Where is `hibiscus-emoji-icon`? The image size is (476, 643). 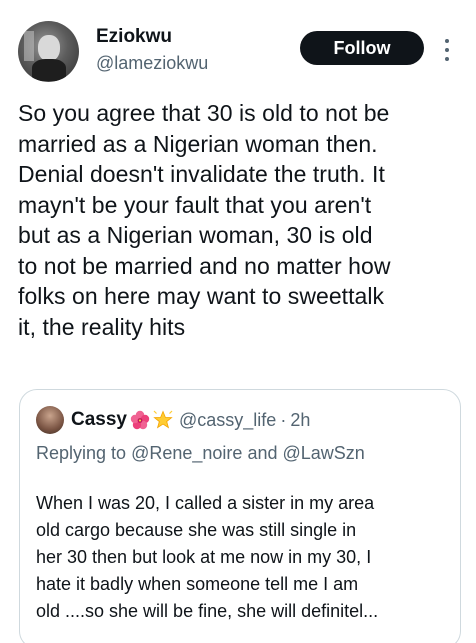
hibiscus-emoji-icon is located at coordinates (140, 420).